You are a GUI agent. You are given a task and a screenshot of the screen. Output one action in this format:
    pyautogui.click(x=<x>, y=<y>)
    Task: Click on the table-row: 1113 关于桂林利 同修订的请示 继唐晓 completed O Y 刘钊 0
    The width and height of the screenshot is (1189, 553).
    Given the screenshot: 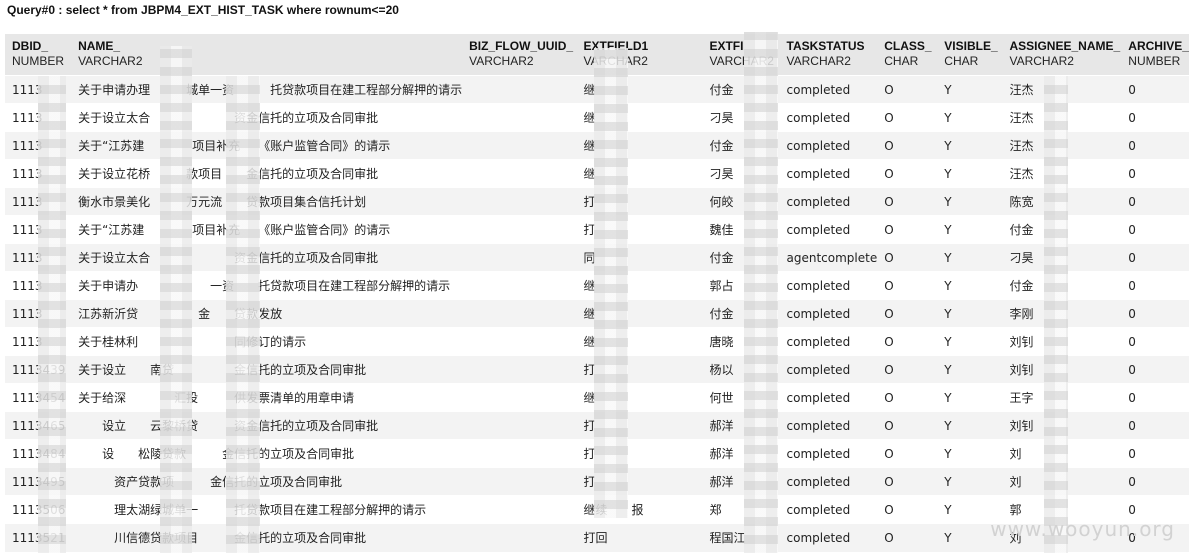 What is the action you would take?
    pyautogui.click(x=597, y=341)
    